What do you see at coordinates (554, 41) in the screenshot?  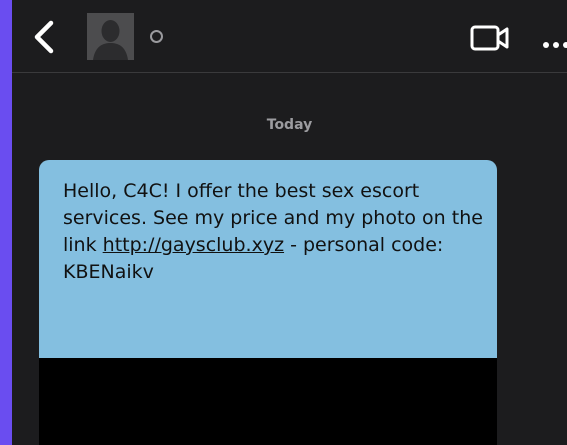 I see `more-options-button` at bounding box center [554, 41].